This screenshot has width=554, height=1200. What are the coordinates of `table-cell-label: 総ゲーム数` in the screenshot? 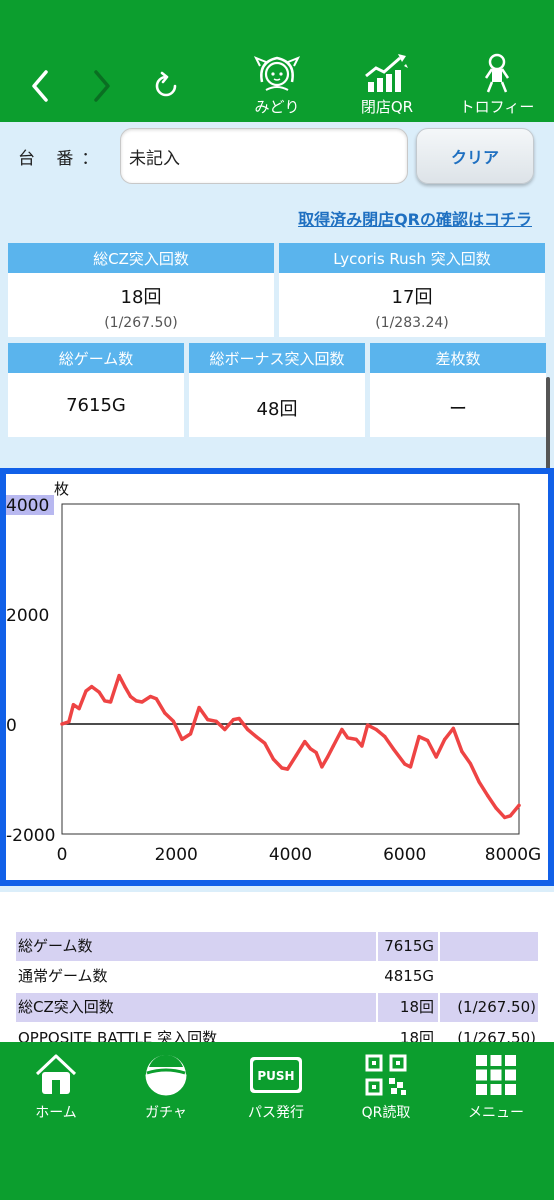 It's located at (196, 946).